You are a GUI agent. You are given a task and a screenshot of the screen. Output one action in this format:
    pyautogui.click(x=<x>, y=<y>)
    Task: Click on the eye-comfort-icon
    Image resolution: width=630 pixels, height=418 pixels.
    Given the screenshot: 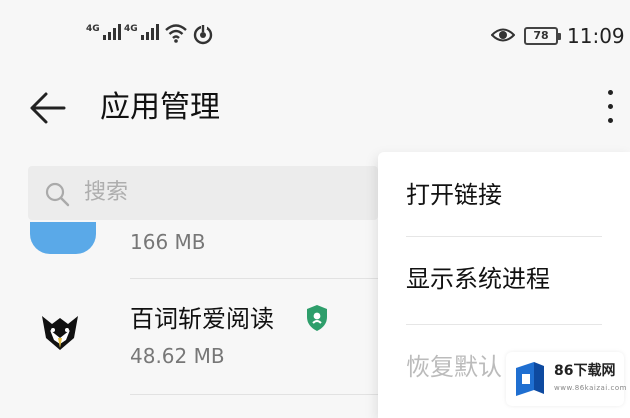 What is the action you would take?
    pyautogui.click(x=503, y=35)
    